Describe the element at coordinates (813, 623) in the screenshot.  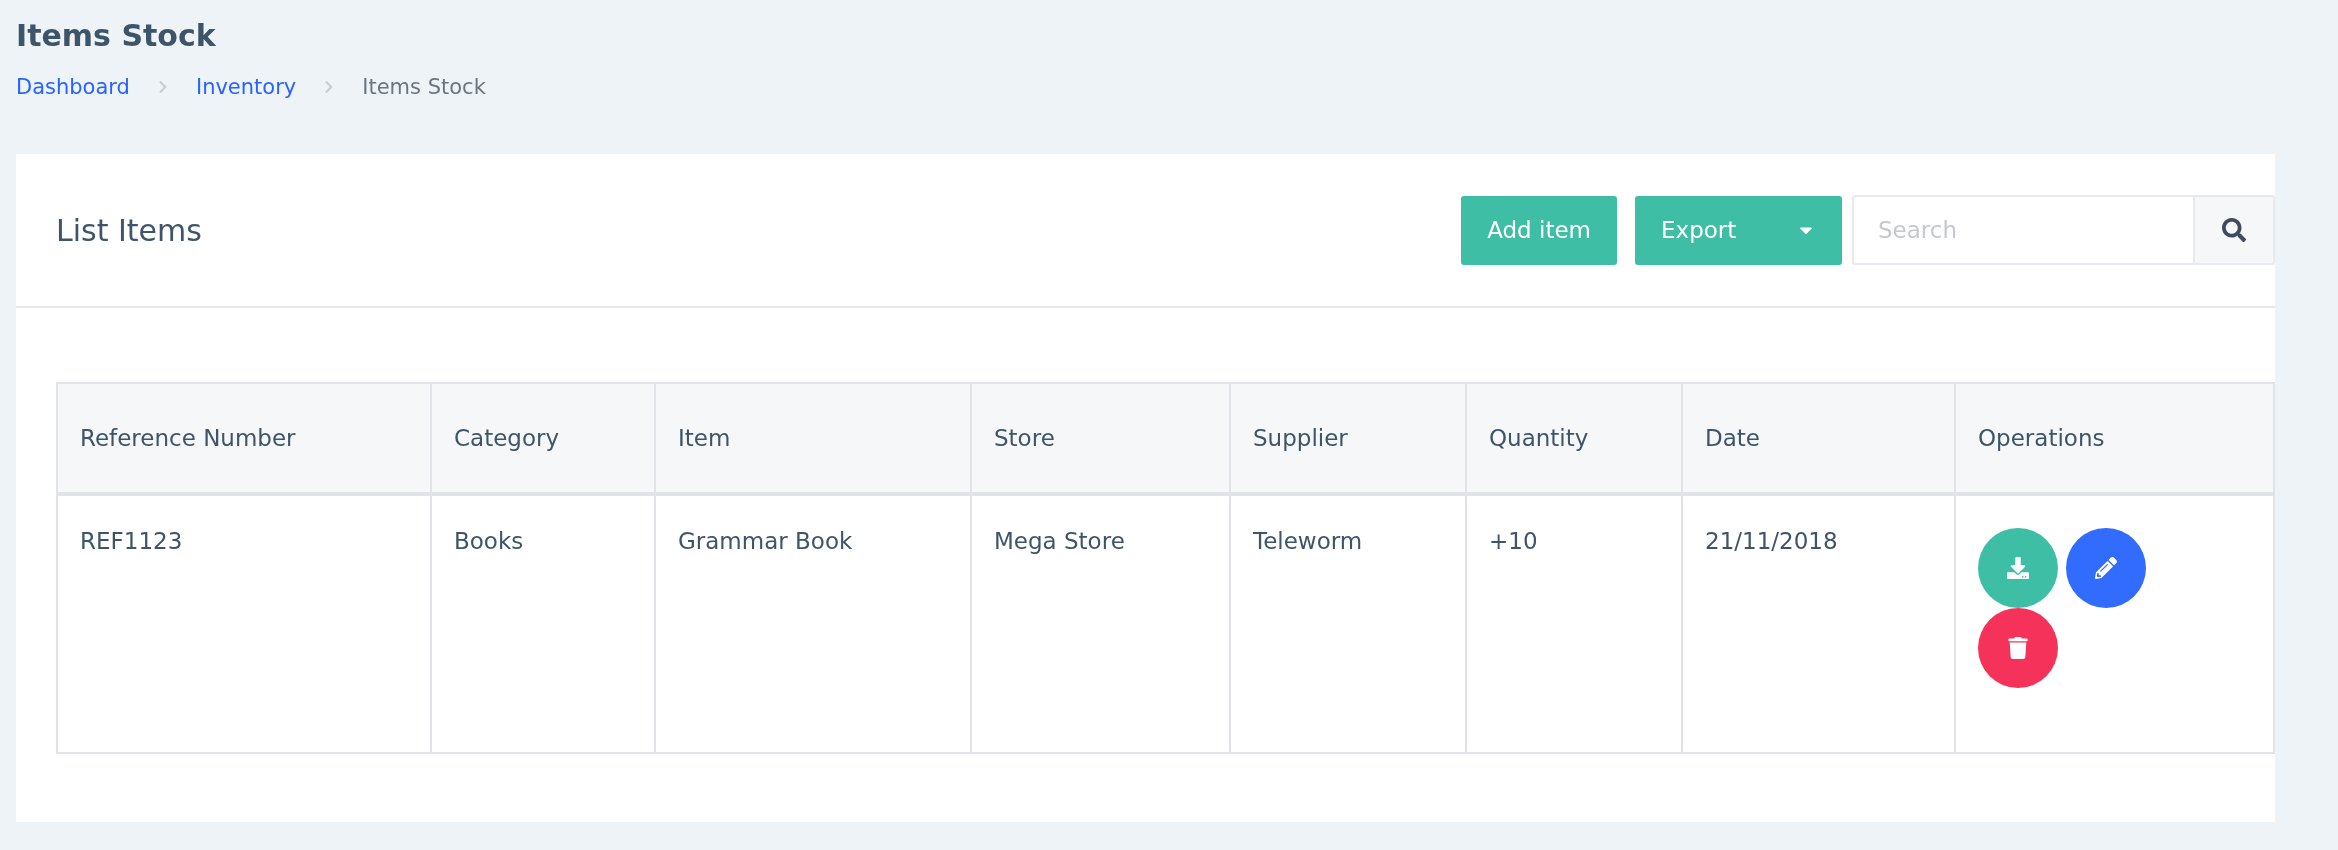
I see `table-cell: Grammar Book` at that location.